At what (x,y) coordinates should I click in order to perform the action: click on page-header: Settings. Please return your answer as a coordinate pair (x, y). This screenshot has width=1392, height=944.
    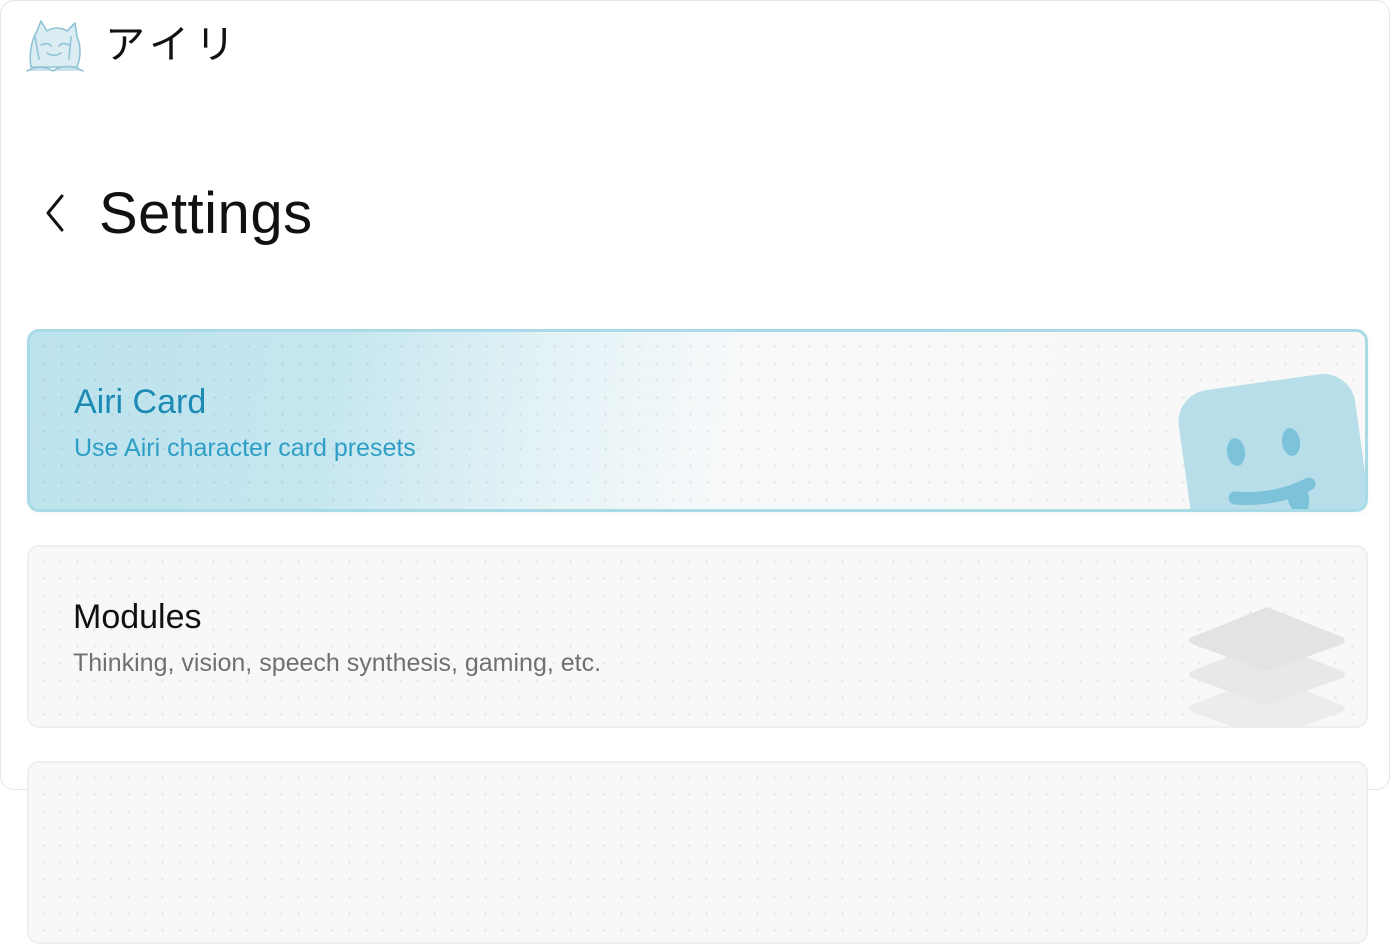
    Looking at the image, I should click on (175, 213).